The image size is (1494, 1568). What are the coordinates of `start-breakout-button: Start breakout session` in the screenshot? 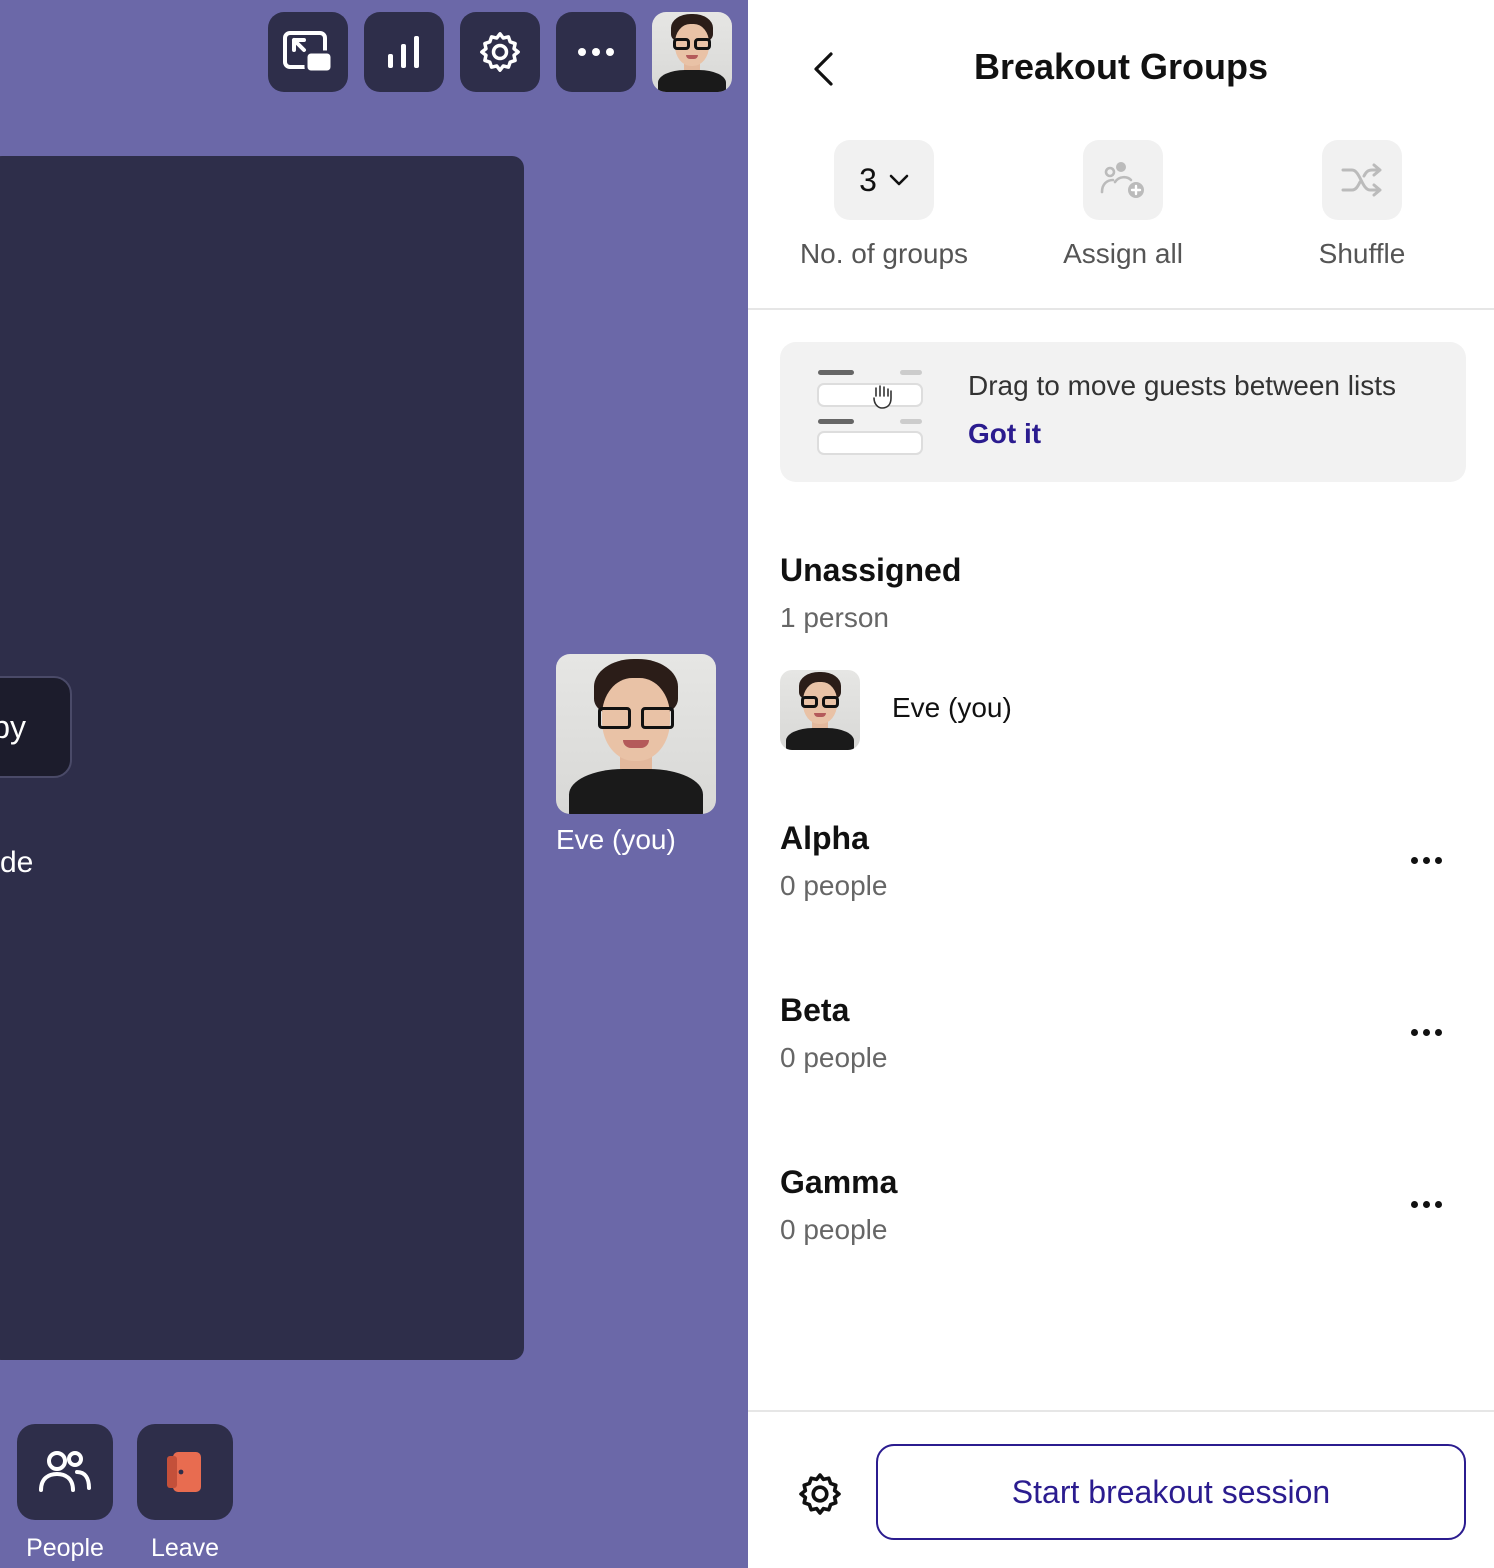 It's located at (1171, 1492).